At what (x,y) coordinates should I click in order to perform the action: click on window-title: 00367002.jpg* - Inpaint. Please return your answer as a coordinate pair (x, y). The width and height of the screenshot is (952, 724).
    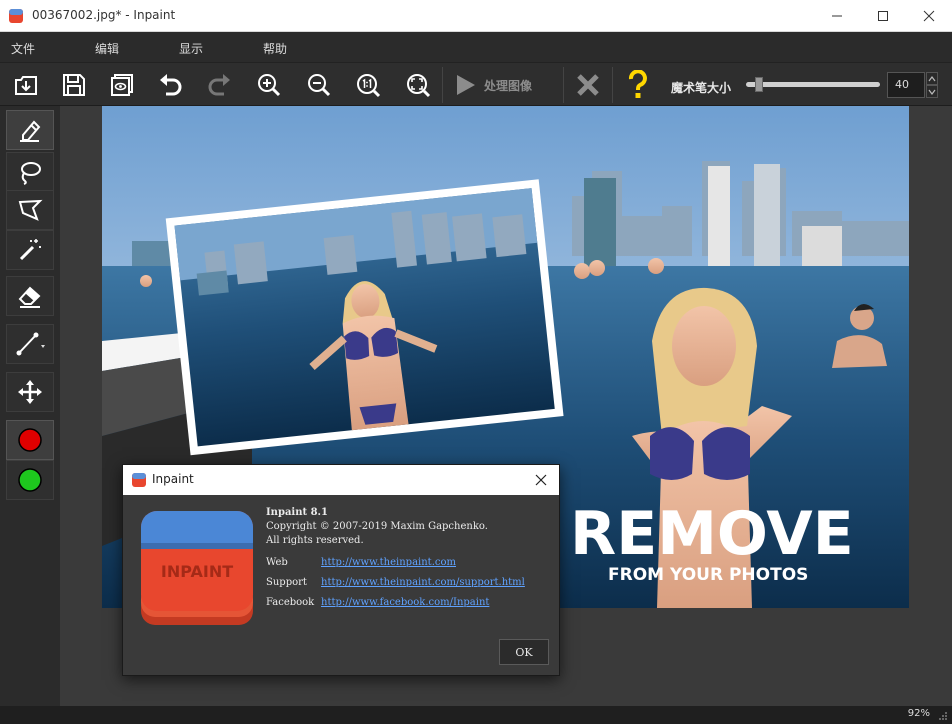
    Looking at the image, I should click on (104, 15).